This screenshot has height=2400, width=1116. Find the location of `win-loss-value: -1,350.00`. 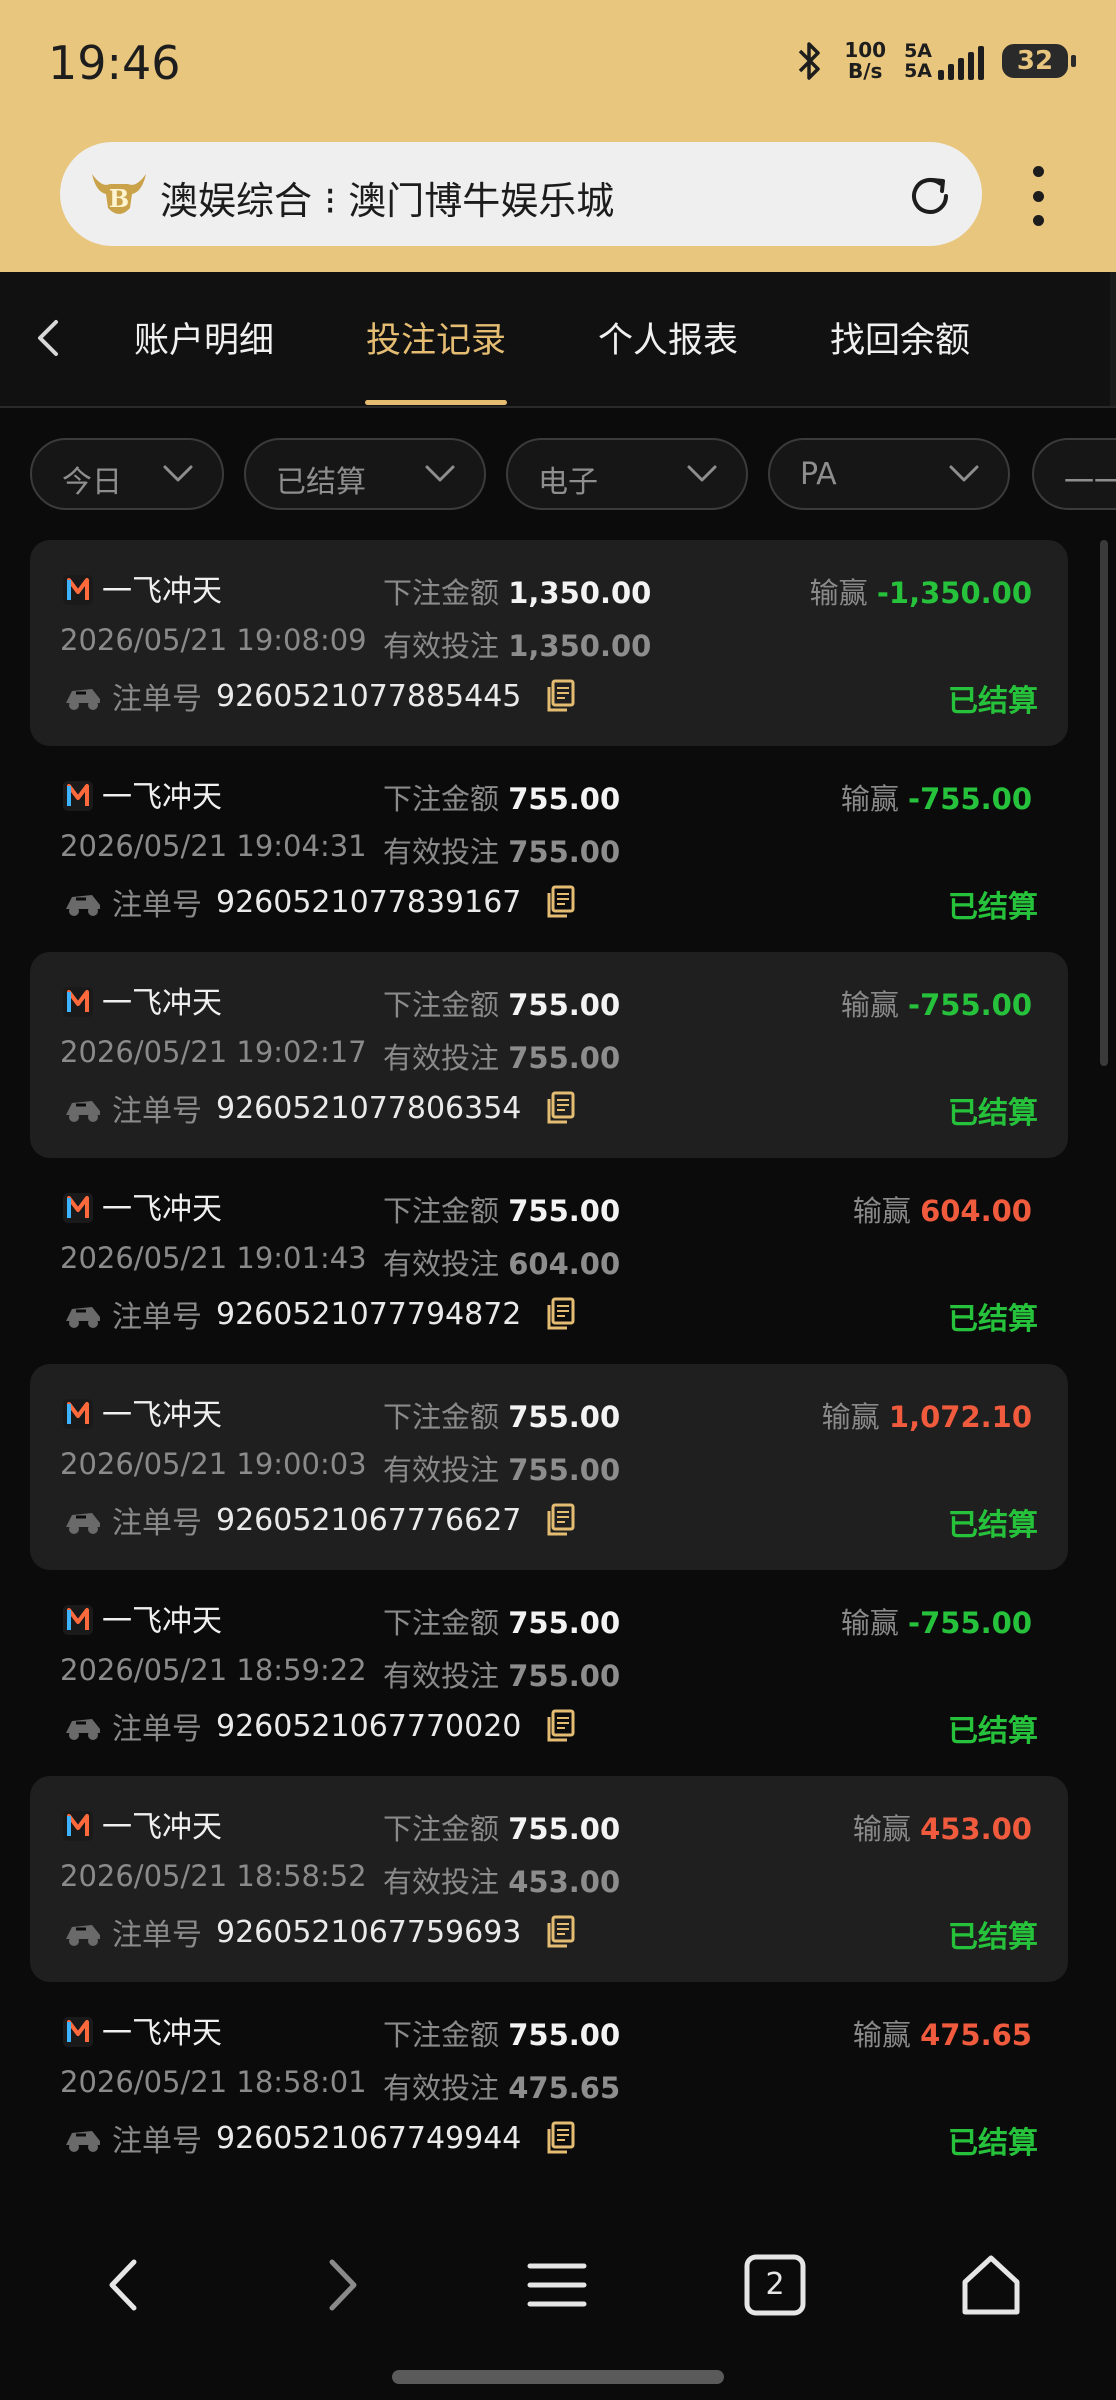

win-loss-value: -1,350.00 is located at coordinates (954, 593).